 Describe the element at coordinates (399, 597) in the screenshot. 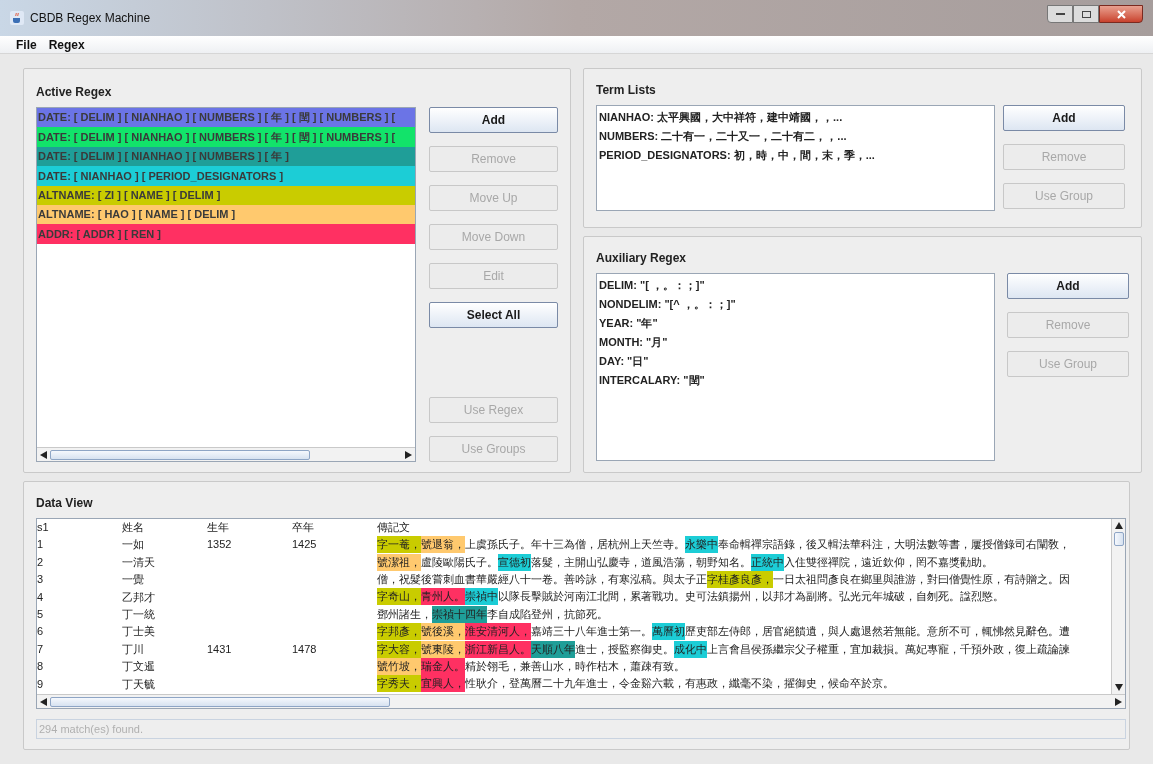

I see `highlighted-match: 字奇山，` at that location.